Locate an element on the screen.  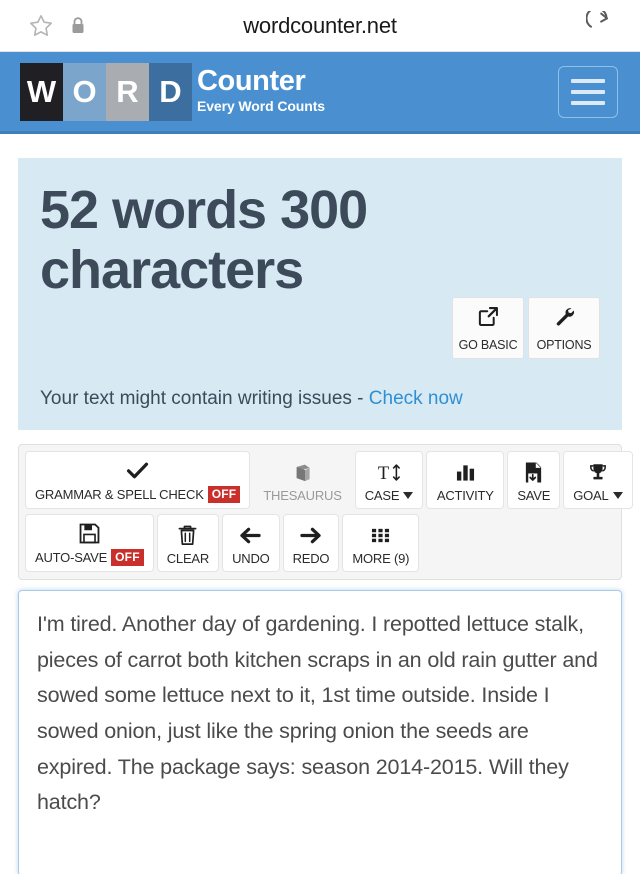
thesaurus-label: THESAURUS is located at coordinates (302, 495).